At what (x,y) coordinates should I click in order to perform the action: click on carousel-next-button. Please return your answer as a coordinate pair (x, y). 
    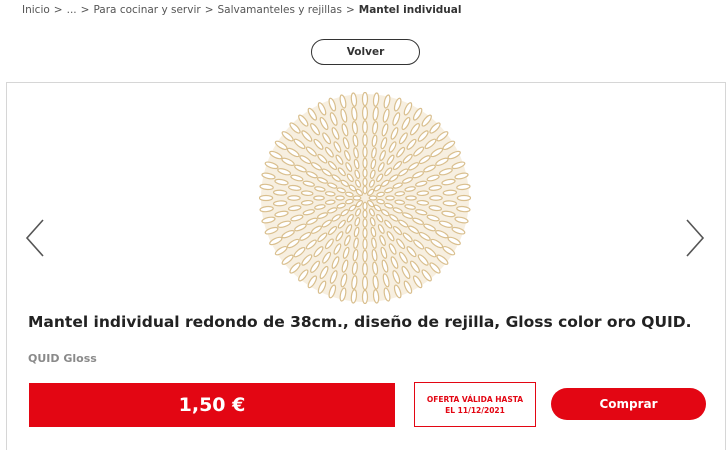
    Looking at the image, I should click on (695, 238).